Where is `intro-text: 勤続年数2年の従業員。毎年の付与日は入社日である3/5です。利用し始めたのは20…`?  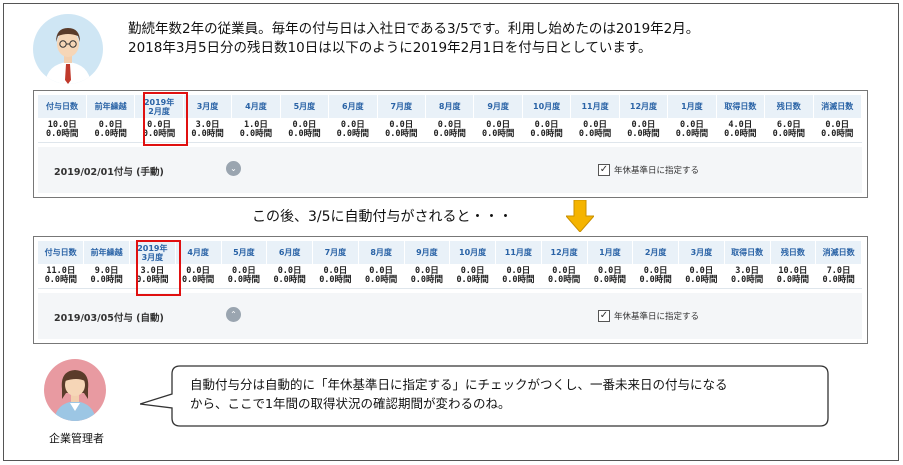
intro-text: 勤続年数2年の従業員。毎年の付与日は入社日である3/5です。利用し始めたのは20… is located at coordinates (413, 39).